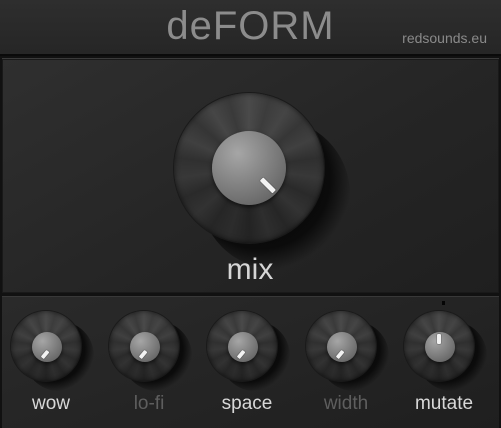 The image size is (501, 428). I want to click on width-knob, so click(341, 346).